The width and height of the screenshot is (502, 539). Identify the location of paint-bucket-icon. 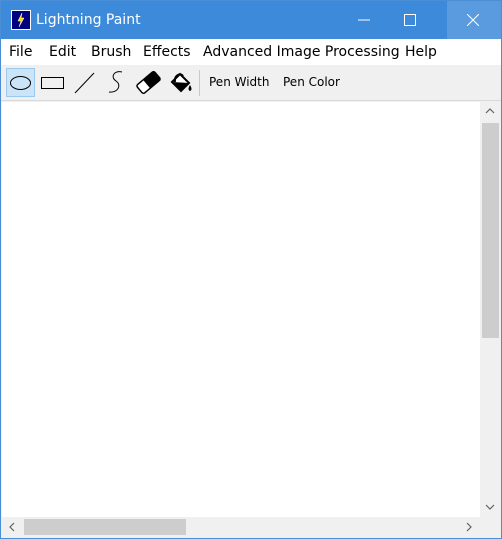
(181, 82).